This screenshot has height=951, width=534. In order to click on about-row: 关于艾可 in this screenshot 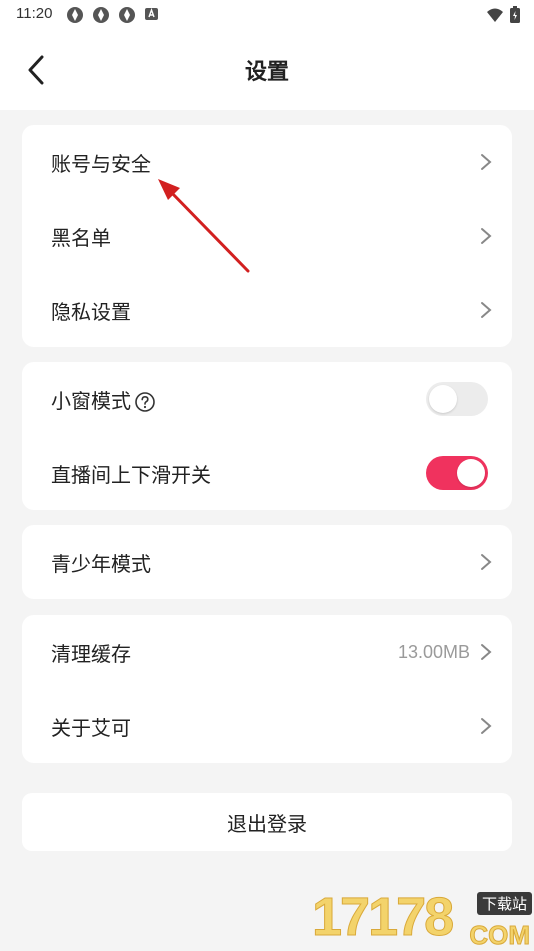, I will do `click(267, 726)`.